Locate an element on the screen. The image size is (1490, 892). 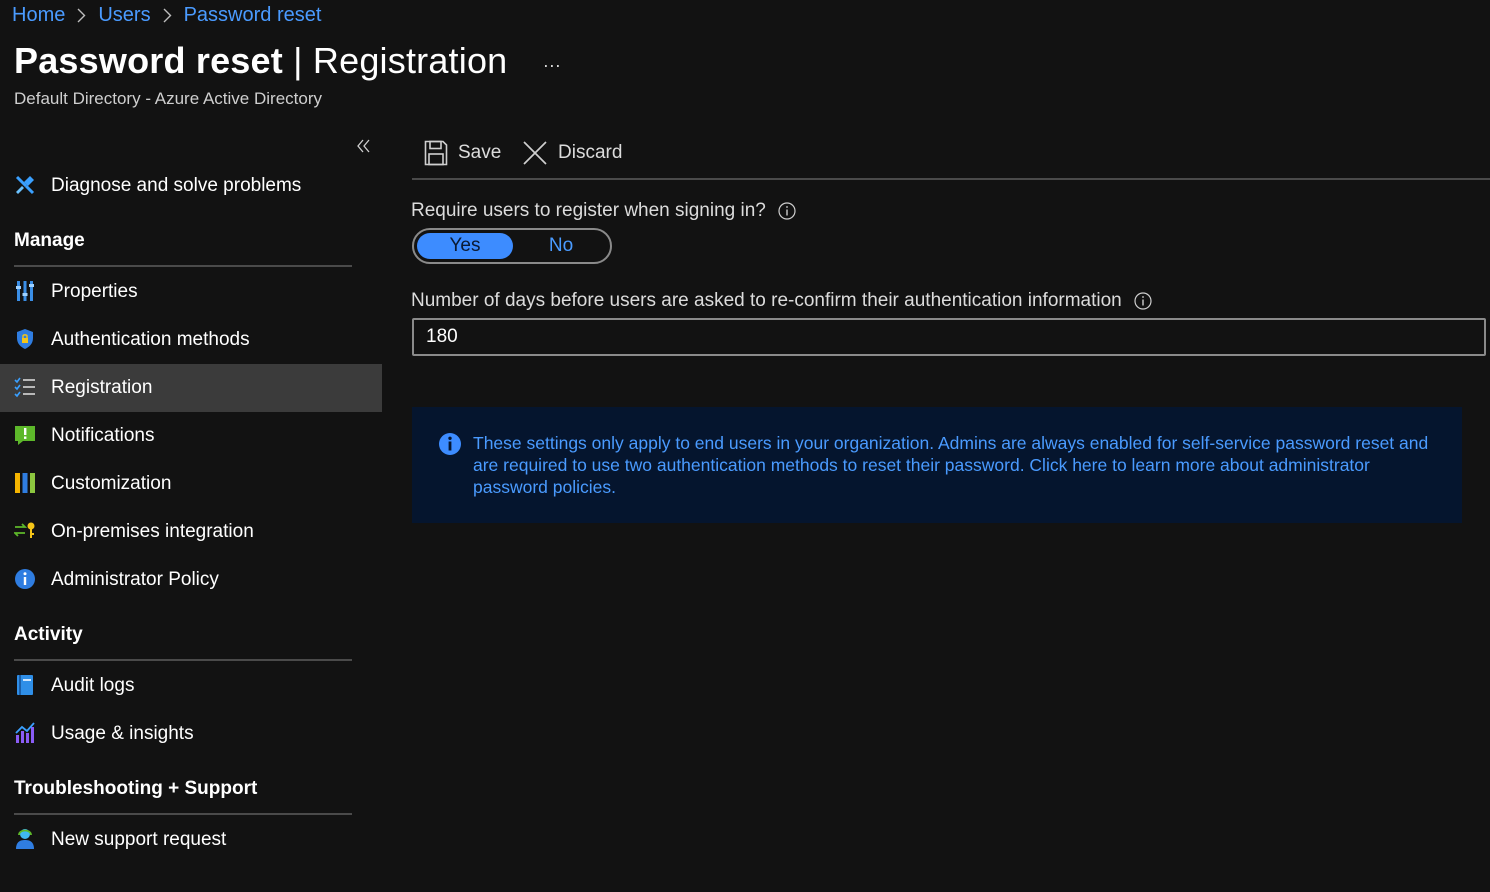
section-manage: Manage is located at coordinates (191, 239).